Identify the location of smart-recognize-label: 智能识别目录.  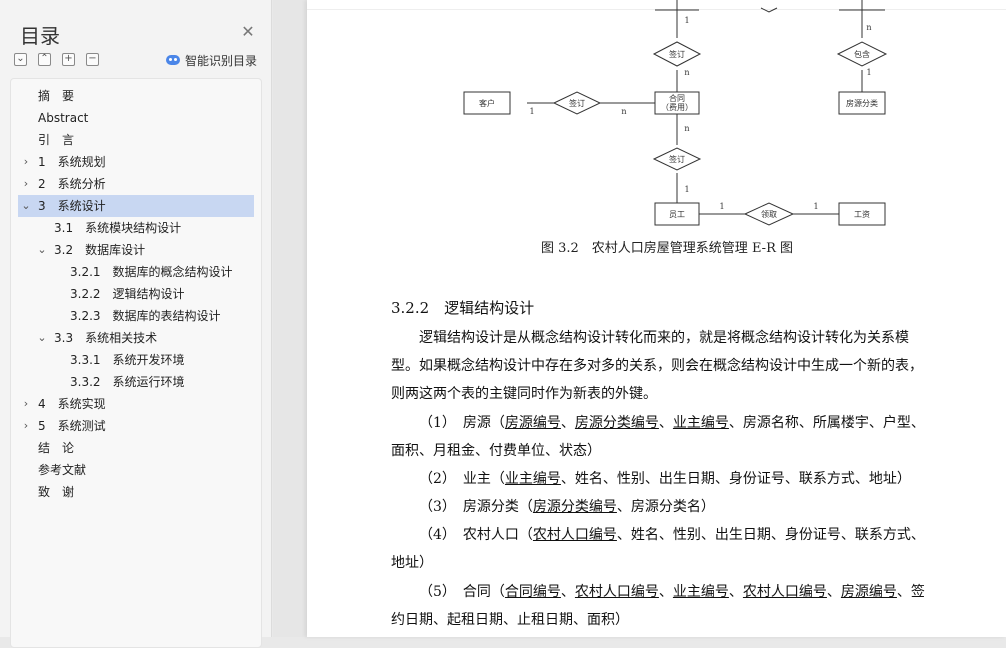
(221, 60).